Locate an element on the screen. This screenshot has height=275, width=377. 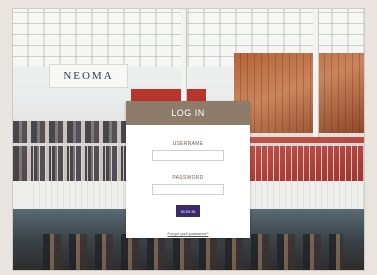
login-title: LOG IN is located at coordinates (188, 113).